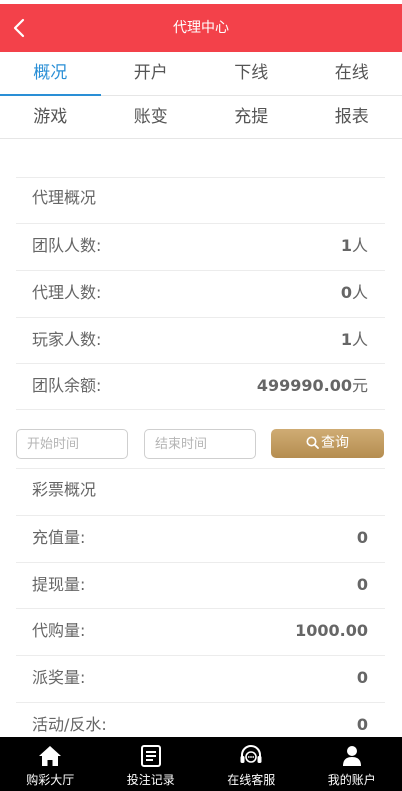 The width and height of the screenshot is (402, 791). I want to click on user-icon, so click(351, 756).